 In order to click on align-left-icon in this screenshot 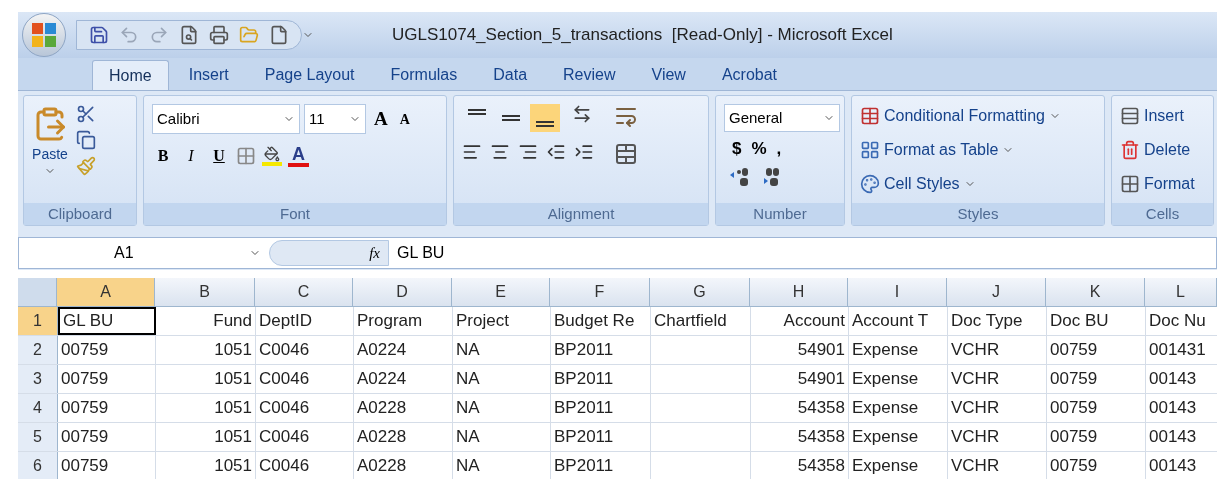, I will do `click(472, 152)`.